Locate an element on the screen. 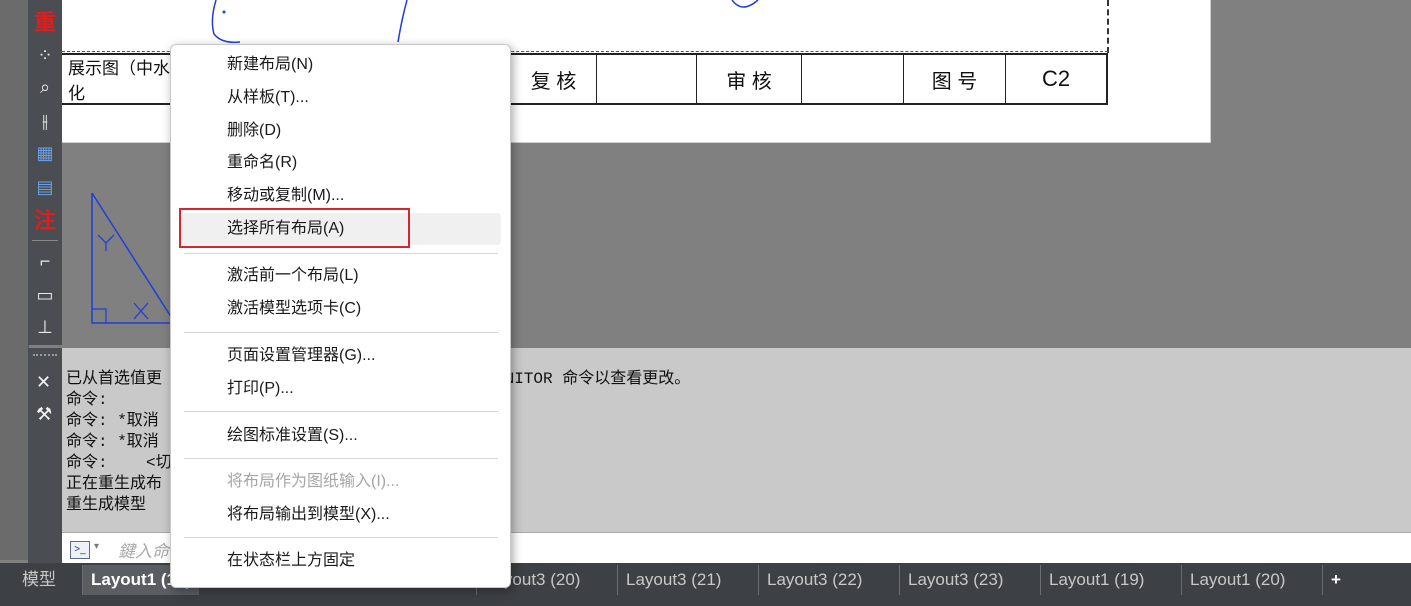 The width and height of the screenshot is (1411, 606). menu-item-activate-model-tab: 激活模型选项卡(C) is located at coordinates (340, 309).